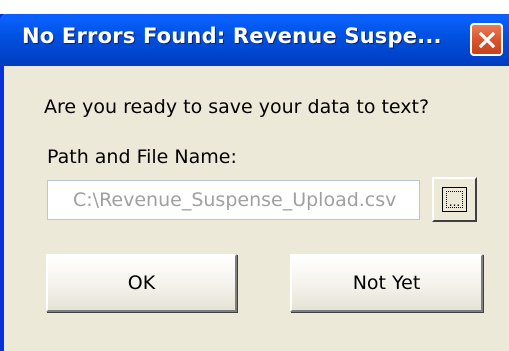 Image resolution: width=509 pixels, height=351 pixels. What do you see at coordinates (142, 157) in the screenshot?
I see `path-label: Path and File Name:` at bounding box center [142, 157].